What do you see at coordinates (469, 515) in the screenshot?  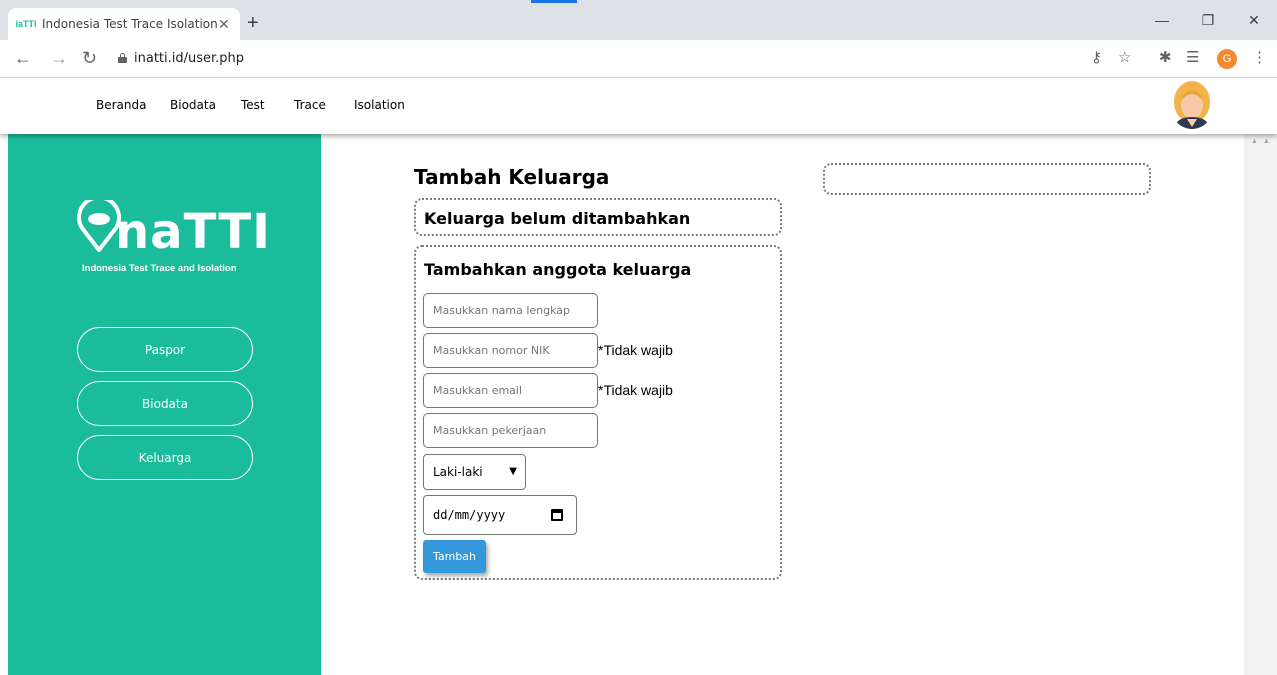 I see `date-placeholder: dd/mm/yyyy` at bounding box center [469, 515].